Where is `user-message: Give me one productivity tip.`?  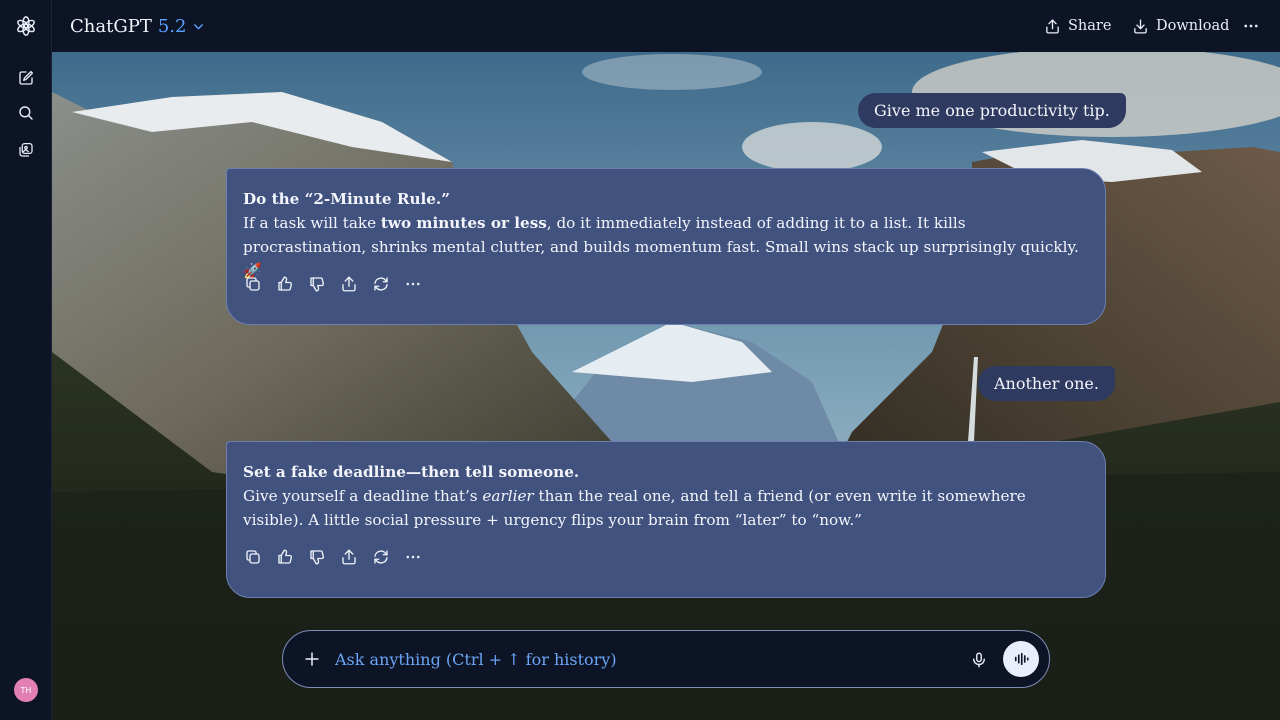 user-message: Give me one productivity tip. is located at coordinates (992, 110).